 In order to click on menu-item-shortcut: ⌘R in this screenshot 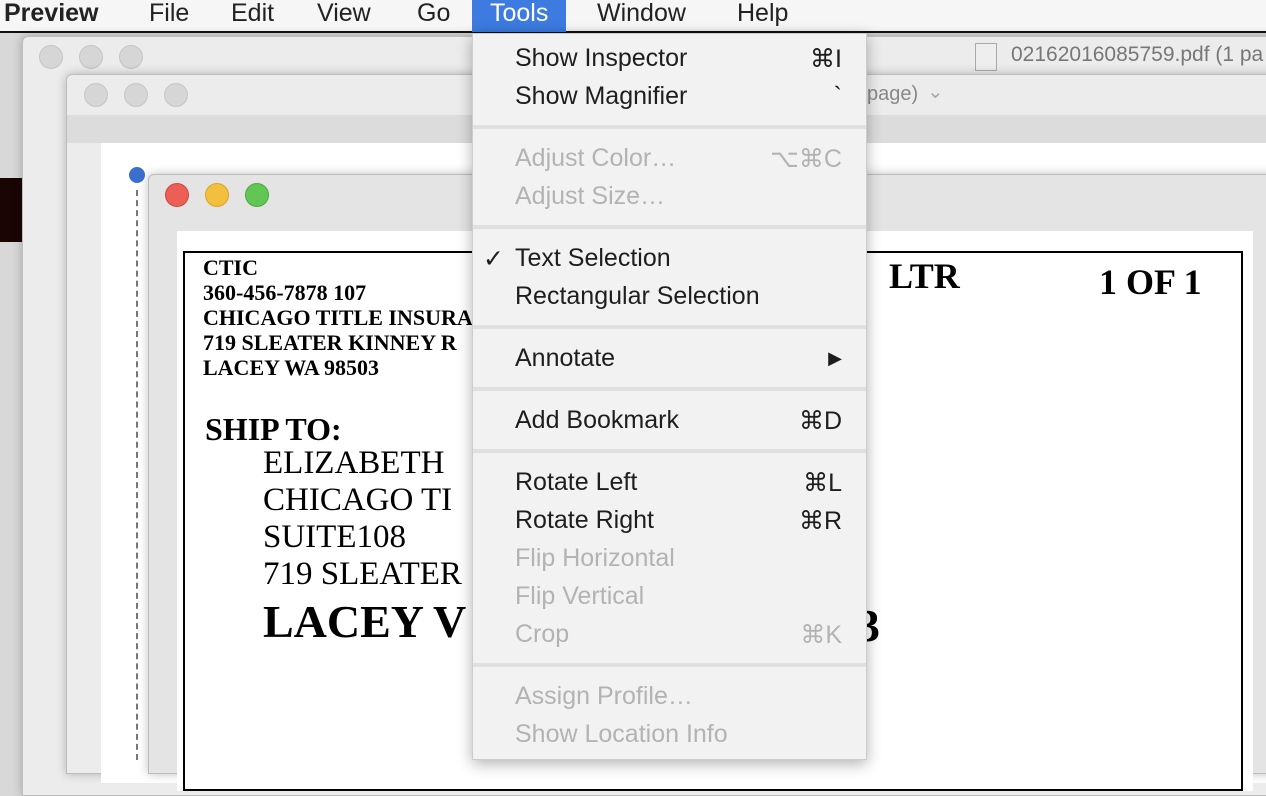, I will do `click(820, 521)`.